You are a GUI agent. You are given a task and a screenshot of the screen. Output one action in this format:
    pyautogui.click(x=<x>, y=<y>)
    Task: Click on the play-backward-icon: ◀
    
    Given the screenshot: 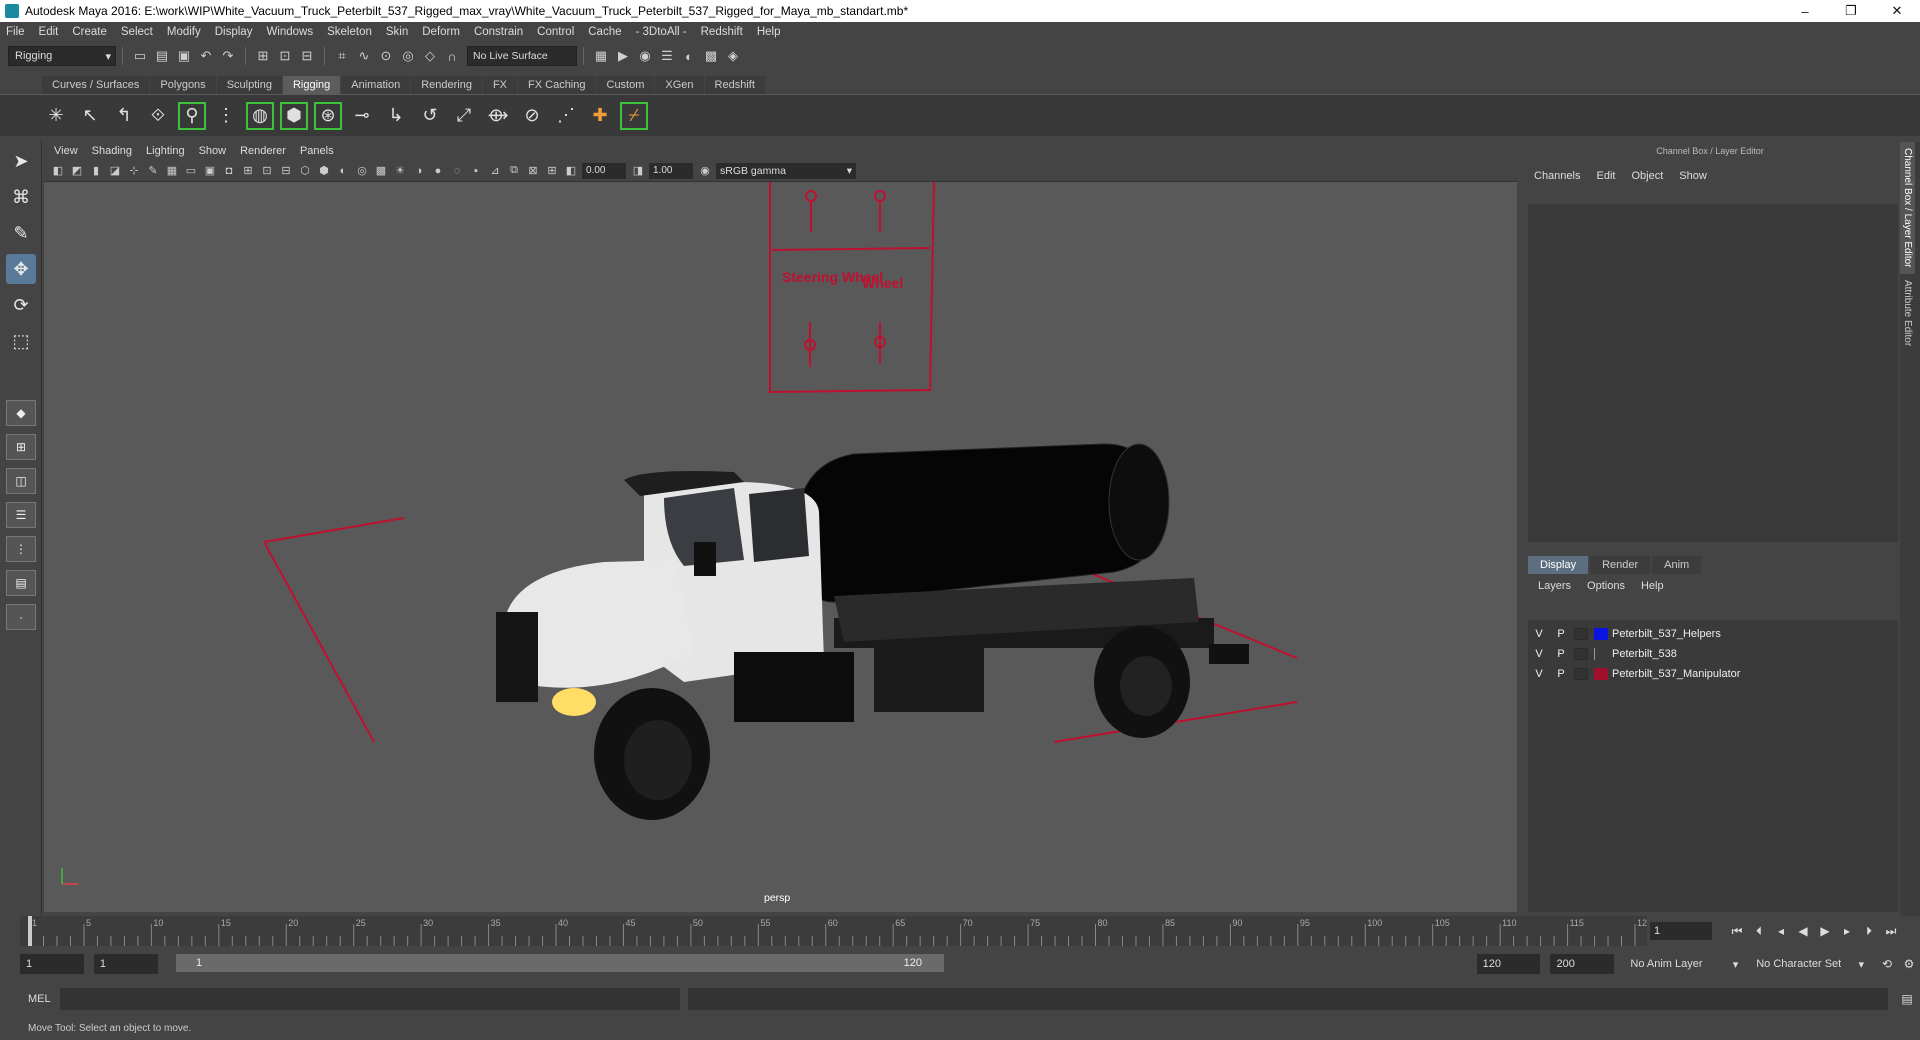 What is the action you would take?
    pyautogui.click(x=1803, y=931)
    